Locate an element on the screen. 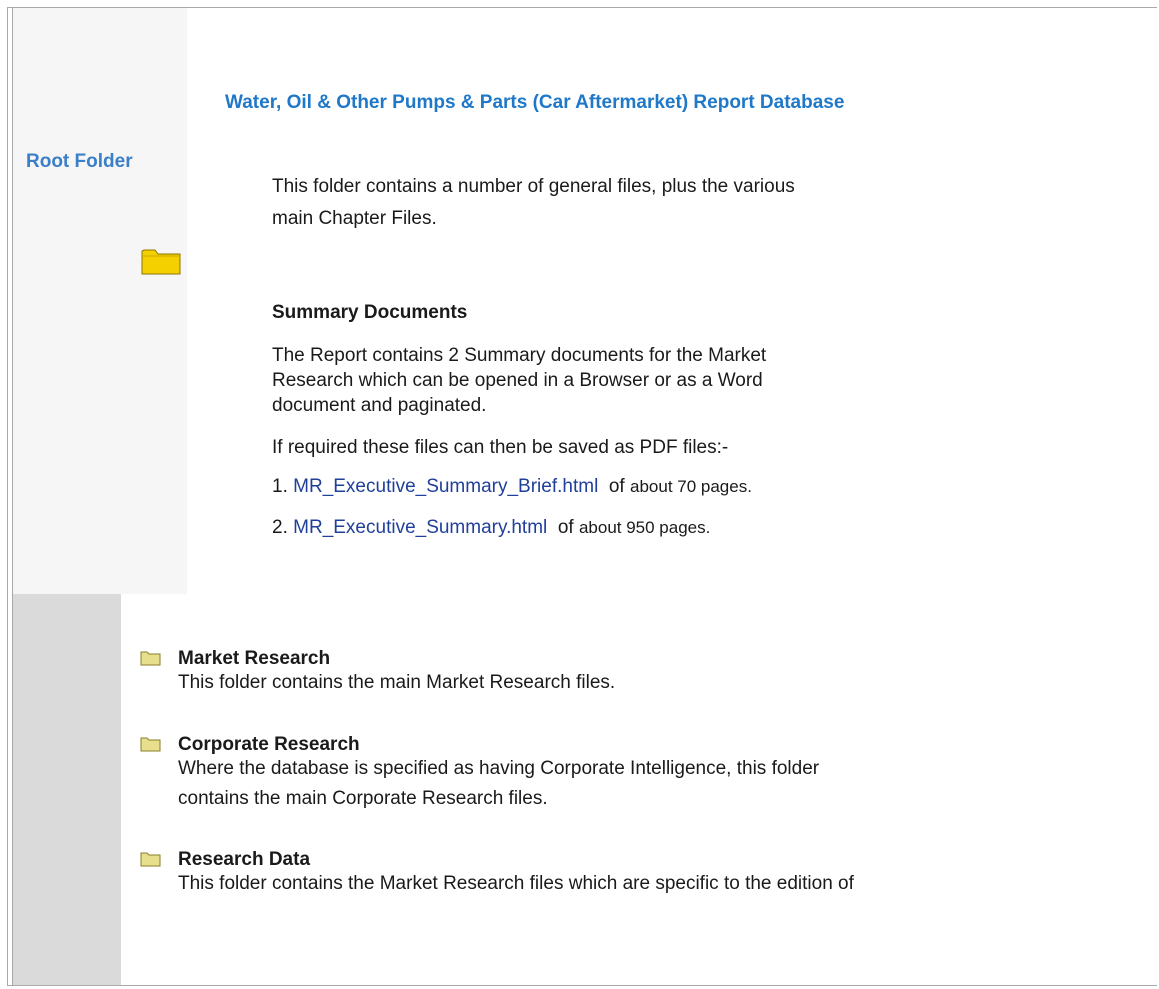 Image resolution: width=1159 pixels, height=989 pixels. page-count: about 70 pages. is located at coordinates (691, 486).